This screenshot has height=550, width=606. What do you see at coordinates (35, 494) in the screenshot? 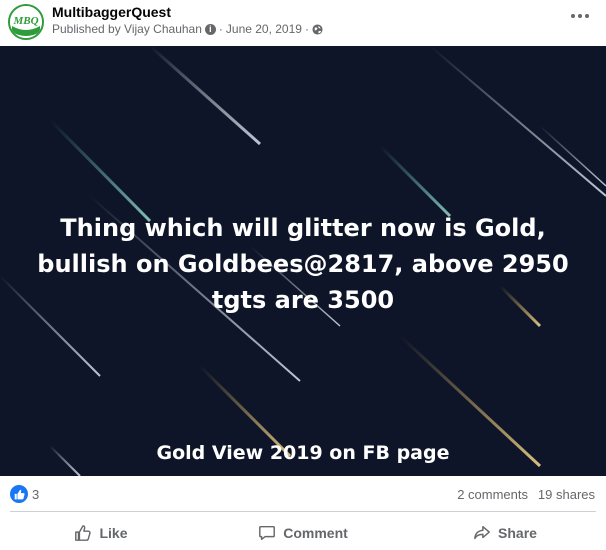
I see `reactions-count: 3` at bounding box center [35, 494].